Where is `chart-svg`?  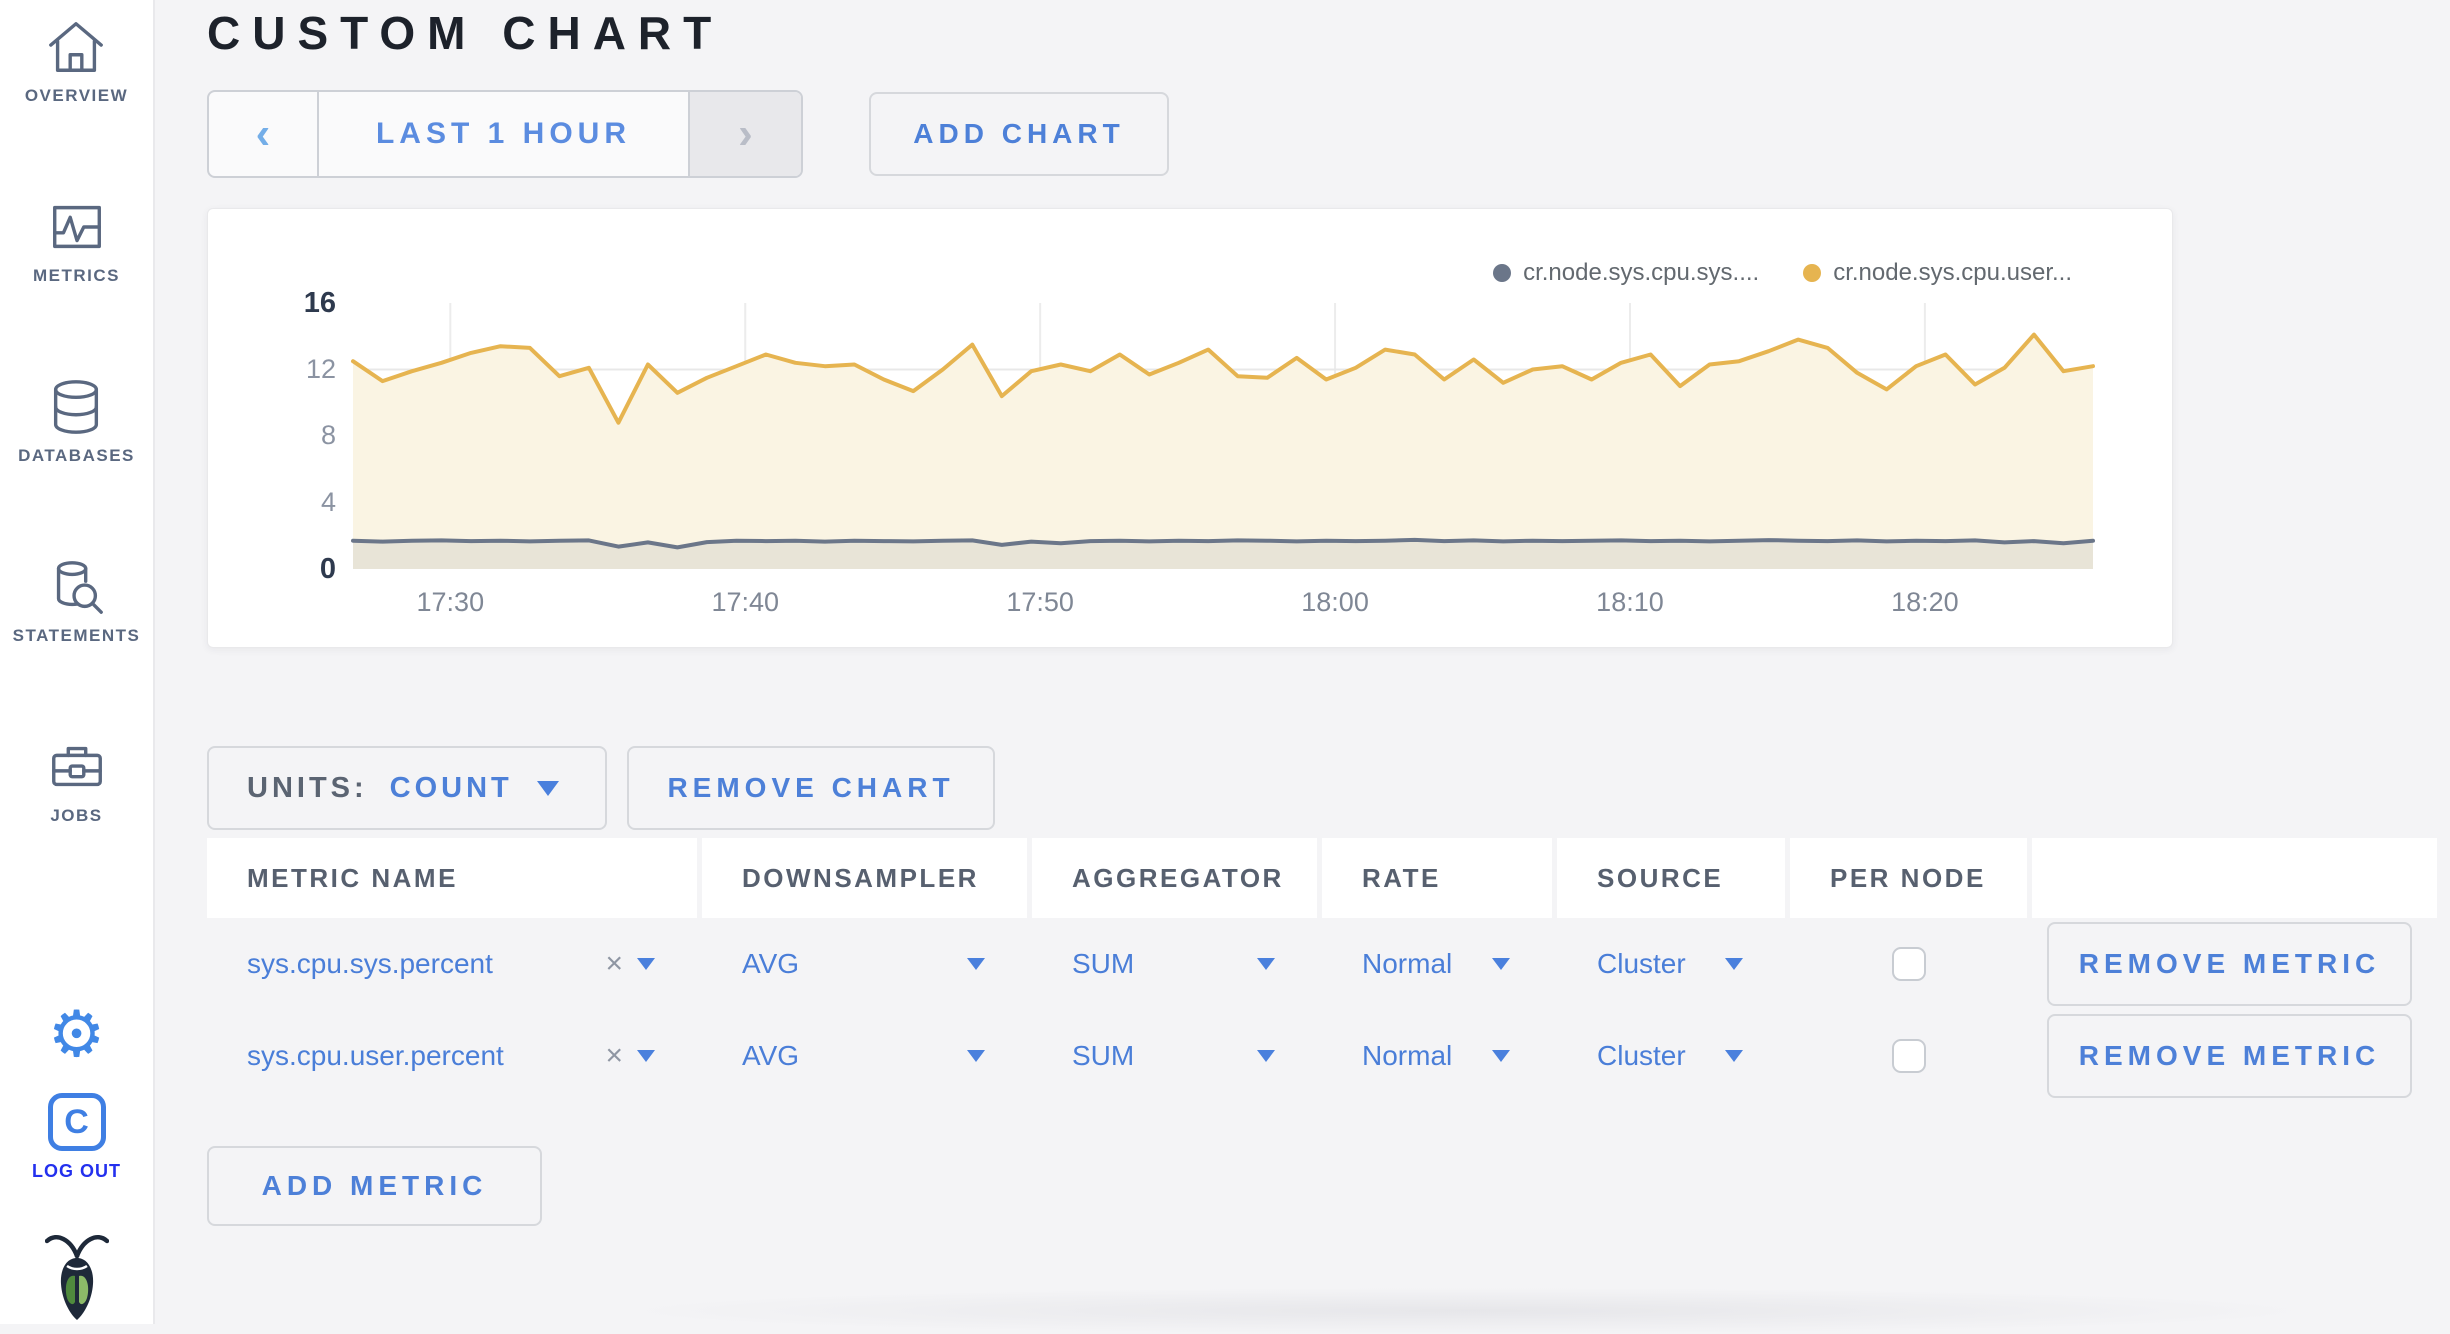
chart-svg is located at coordinates (1223, 436).